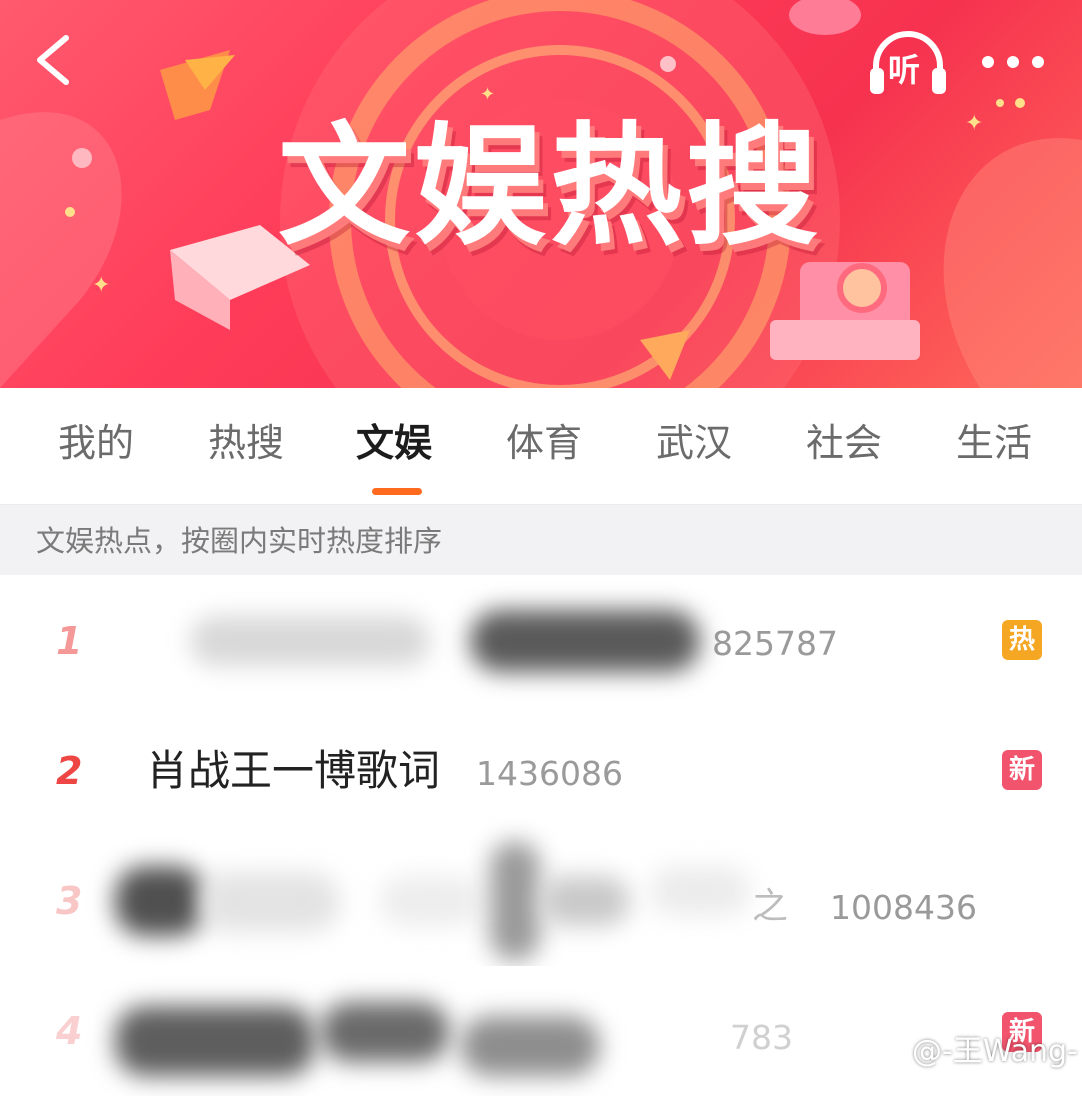 The height and width of the screenshot is (1096, 1082). What do you see at coordinates (550, 187) in the screenshot?
I see `banner-title: 文娱热搜` at bounding box center [550, 187].